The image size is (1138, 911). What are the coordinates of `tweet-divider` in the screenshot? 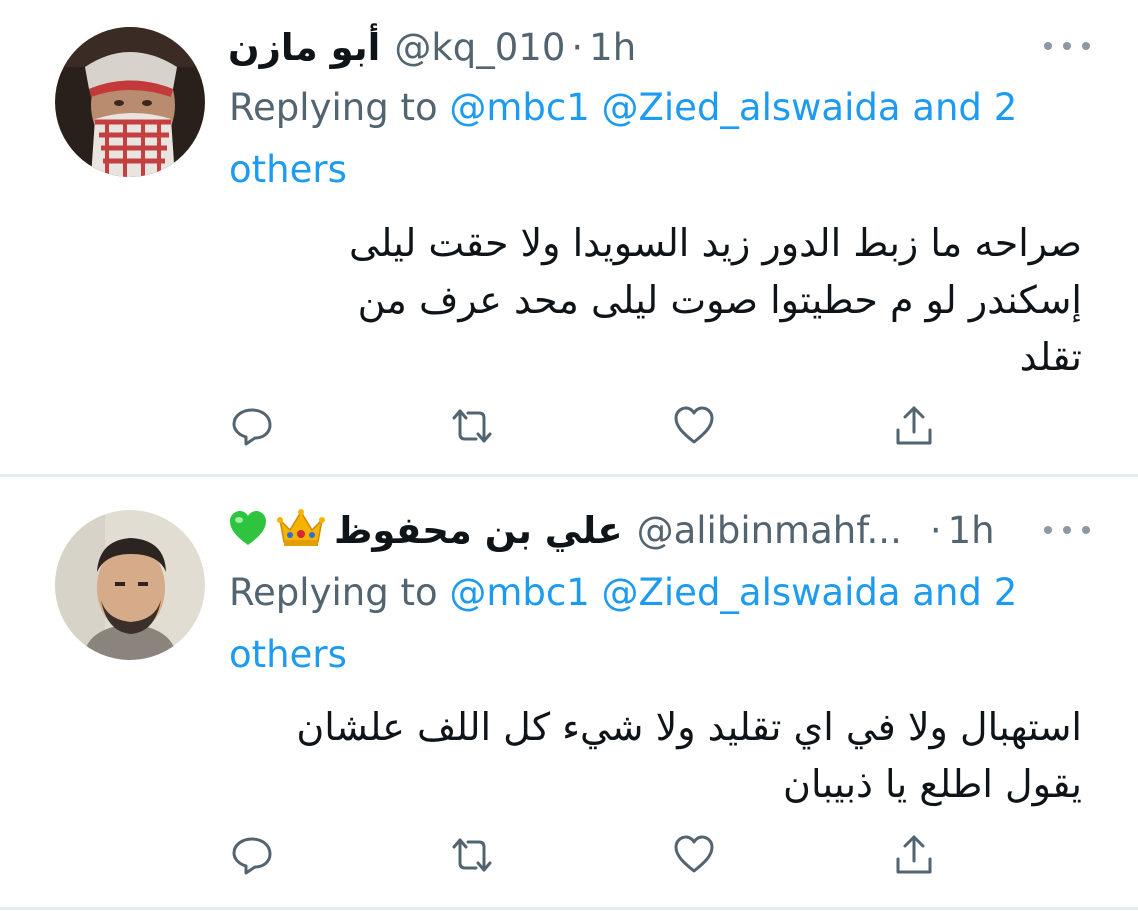 It's located at (569, 908).